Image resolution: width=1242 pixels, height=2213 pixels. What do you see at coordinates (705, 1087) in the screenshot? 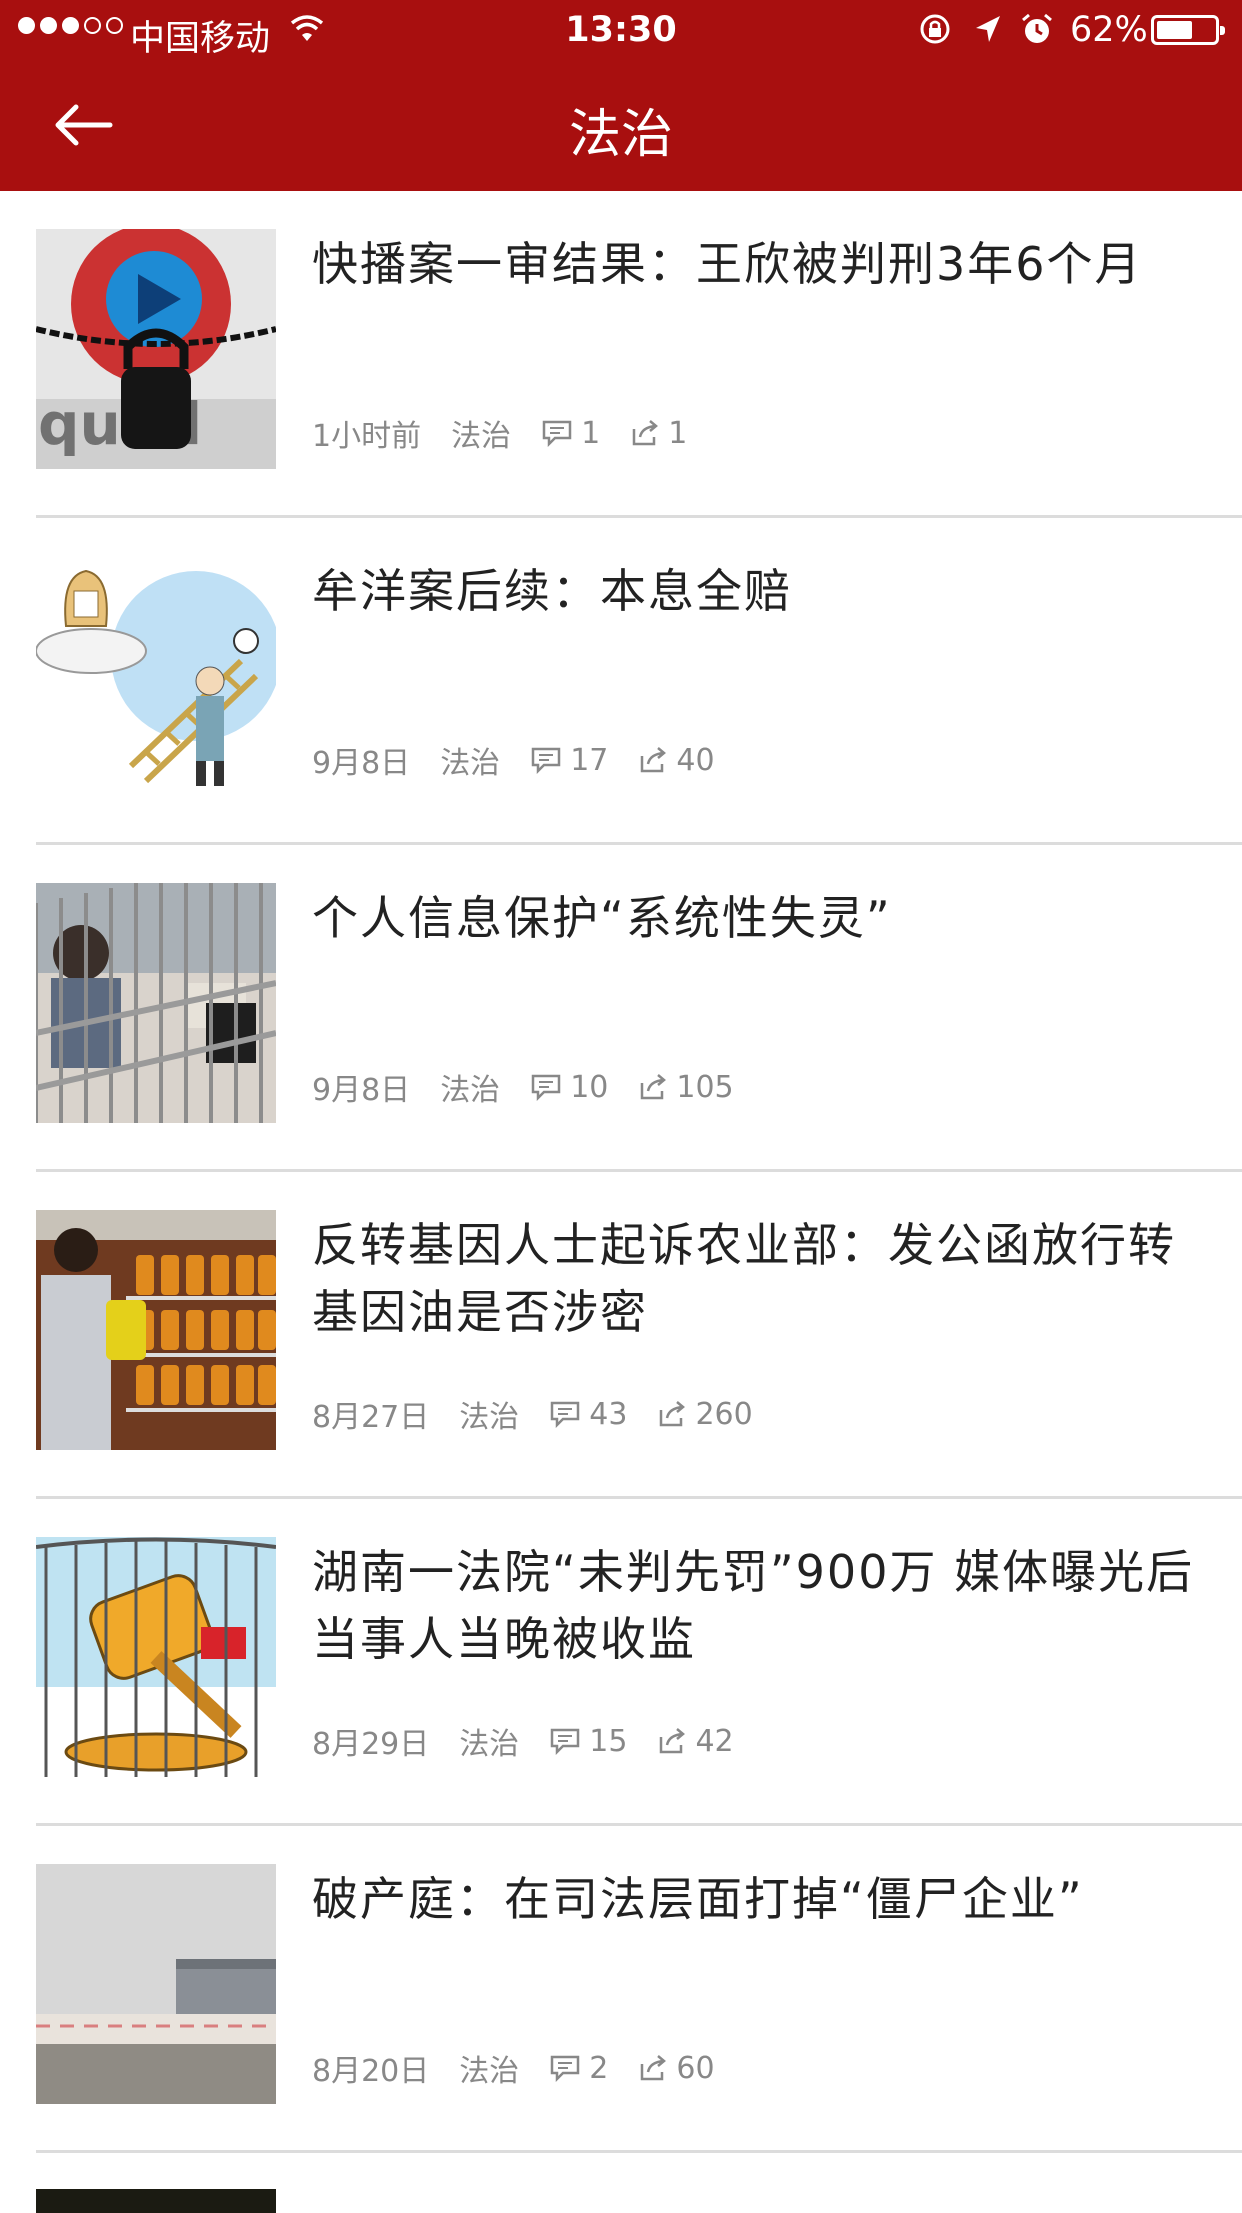
I see `share-count: 105` at bounding box center [705, 1087].